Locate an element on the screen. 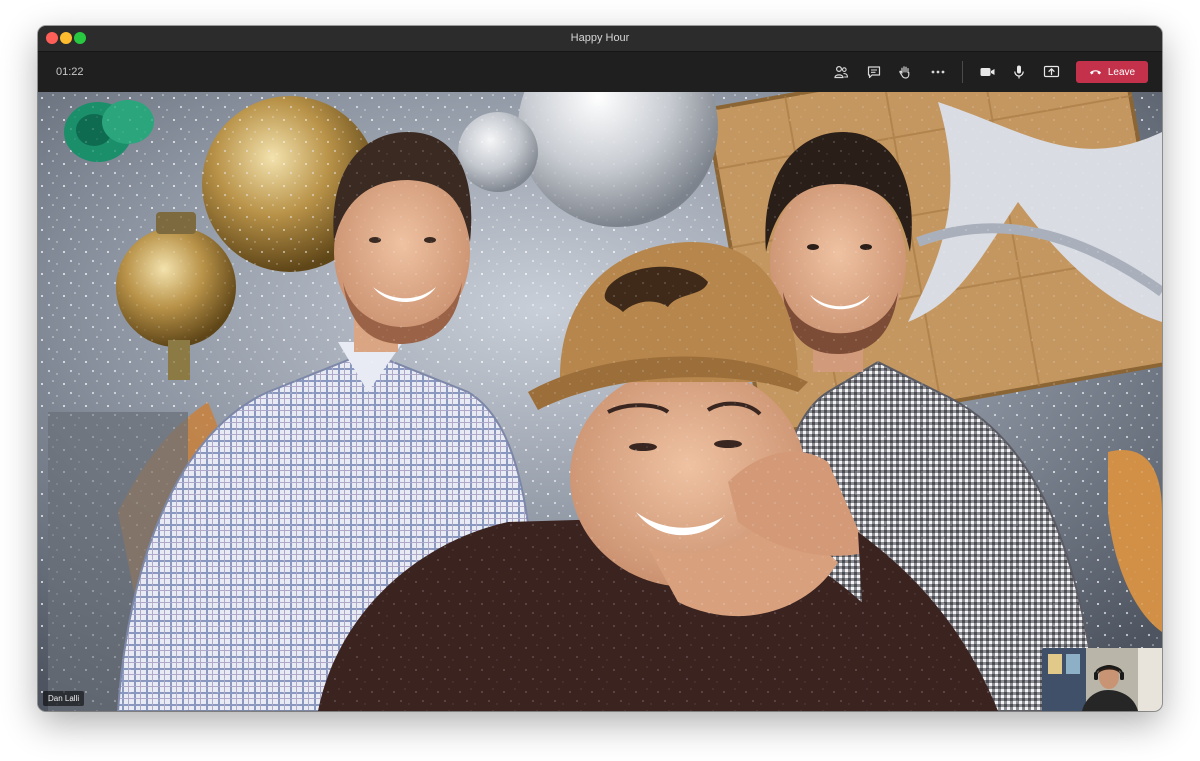 The height and width of the screenshot is (761, 1200). leave-button: Leave is located at coordinates (1112, 72).